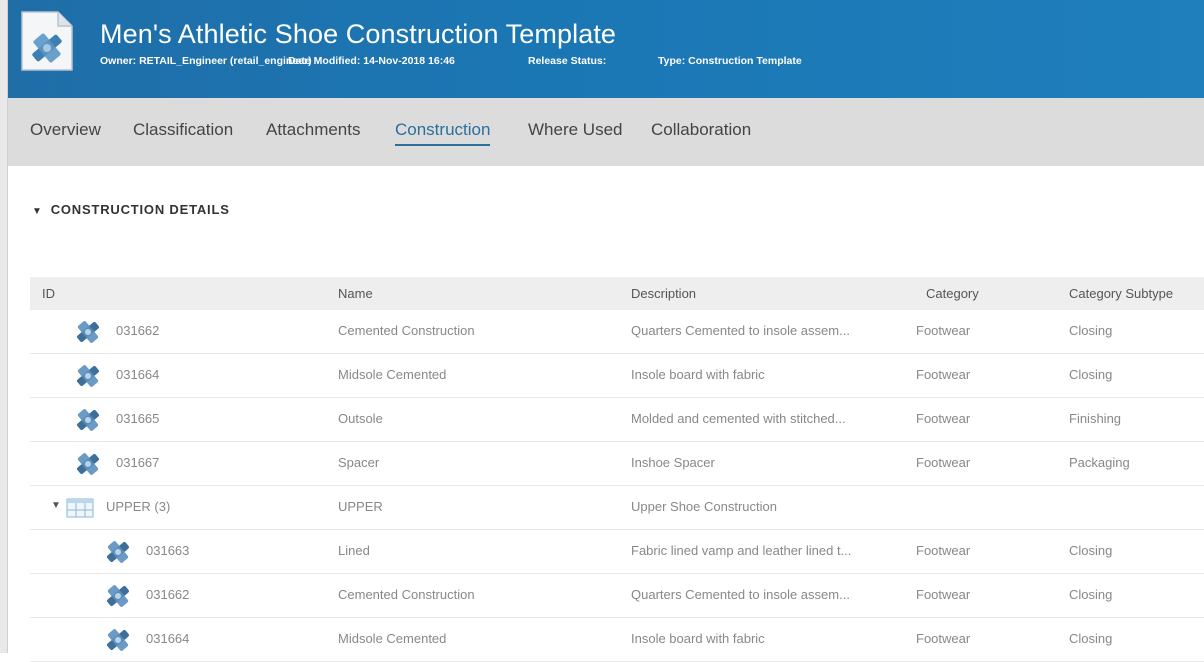  I want to click on tab-overview: Overview, so click(65, 130).